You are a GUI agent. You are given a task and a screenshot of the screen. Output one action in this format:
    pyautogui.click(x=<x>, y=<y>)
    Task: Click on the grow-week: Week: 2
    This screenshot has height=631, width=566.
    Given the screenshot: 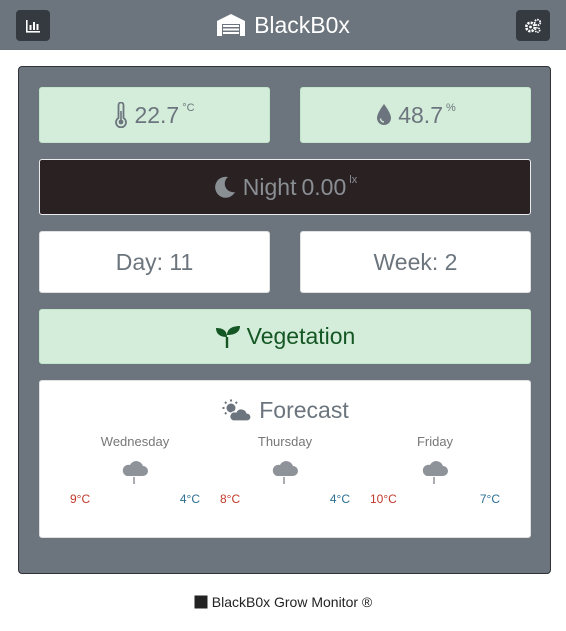 What is the action you would take?
    pyautogui.click(x=415, y=261)
    